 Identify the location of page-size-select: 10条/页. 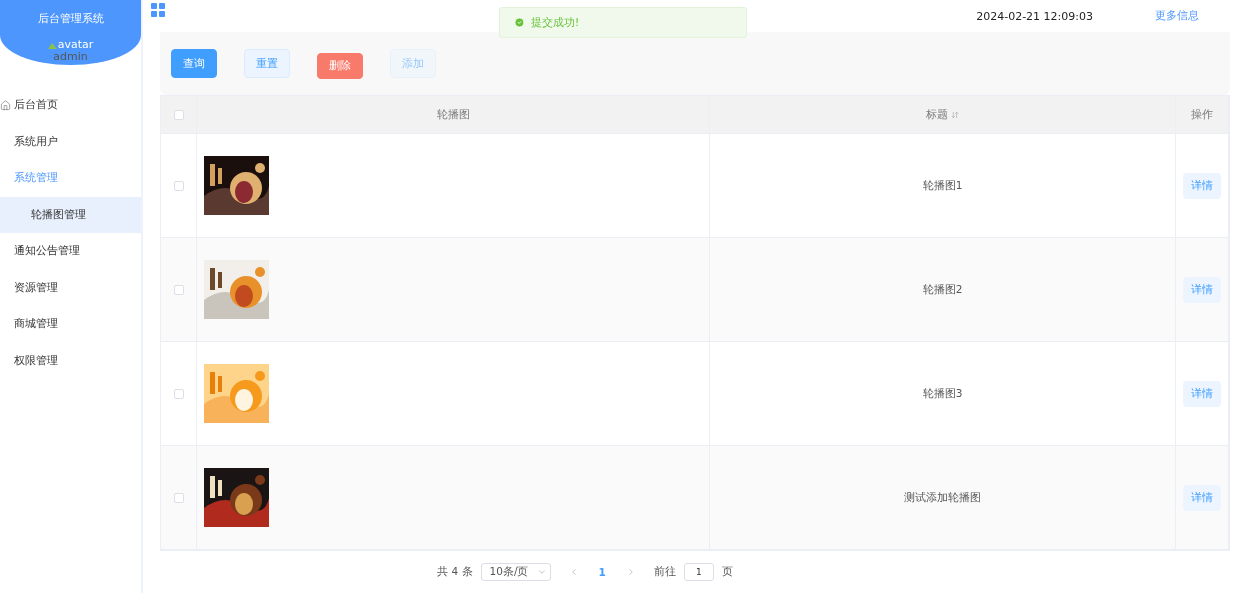
(515, 572).